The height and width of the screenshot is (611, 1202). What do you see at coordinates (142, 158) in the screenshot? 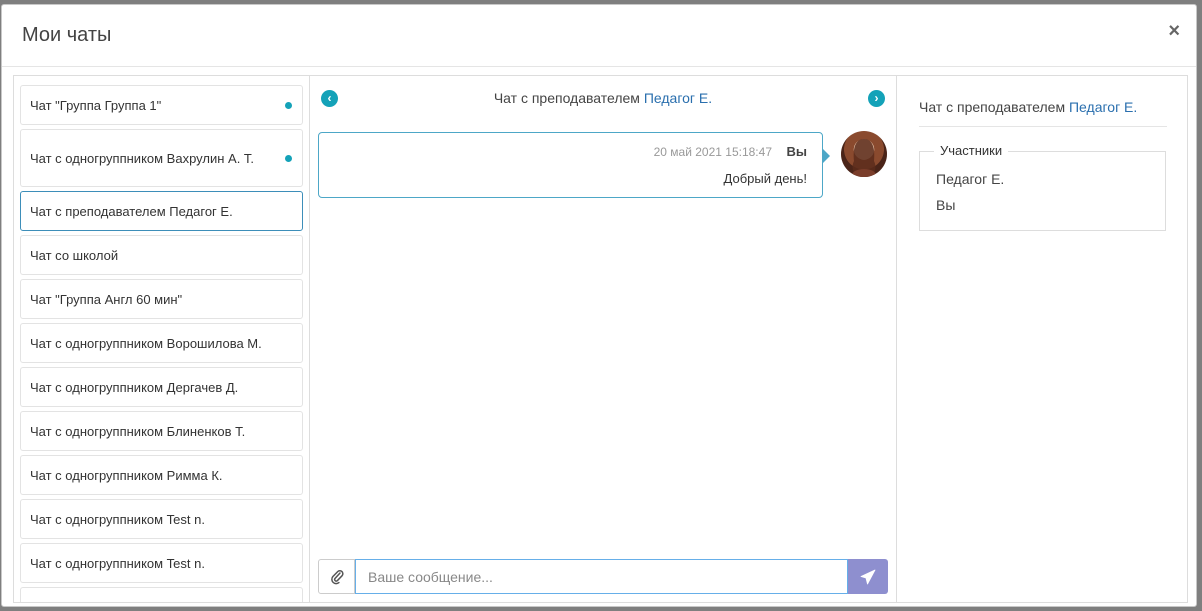
I see `chat-list-item-label: Чат с одногруппником Вахрулин А. Т.` at bounding box center [142, 158].